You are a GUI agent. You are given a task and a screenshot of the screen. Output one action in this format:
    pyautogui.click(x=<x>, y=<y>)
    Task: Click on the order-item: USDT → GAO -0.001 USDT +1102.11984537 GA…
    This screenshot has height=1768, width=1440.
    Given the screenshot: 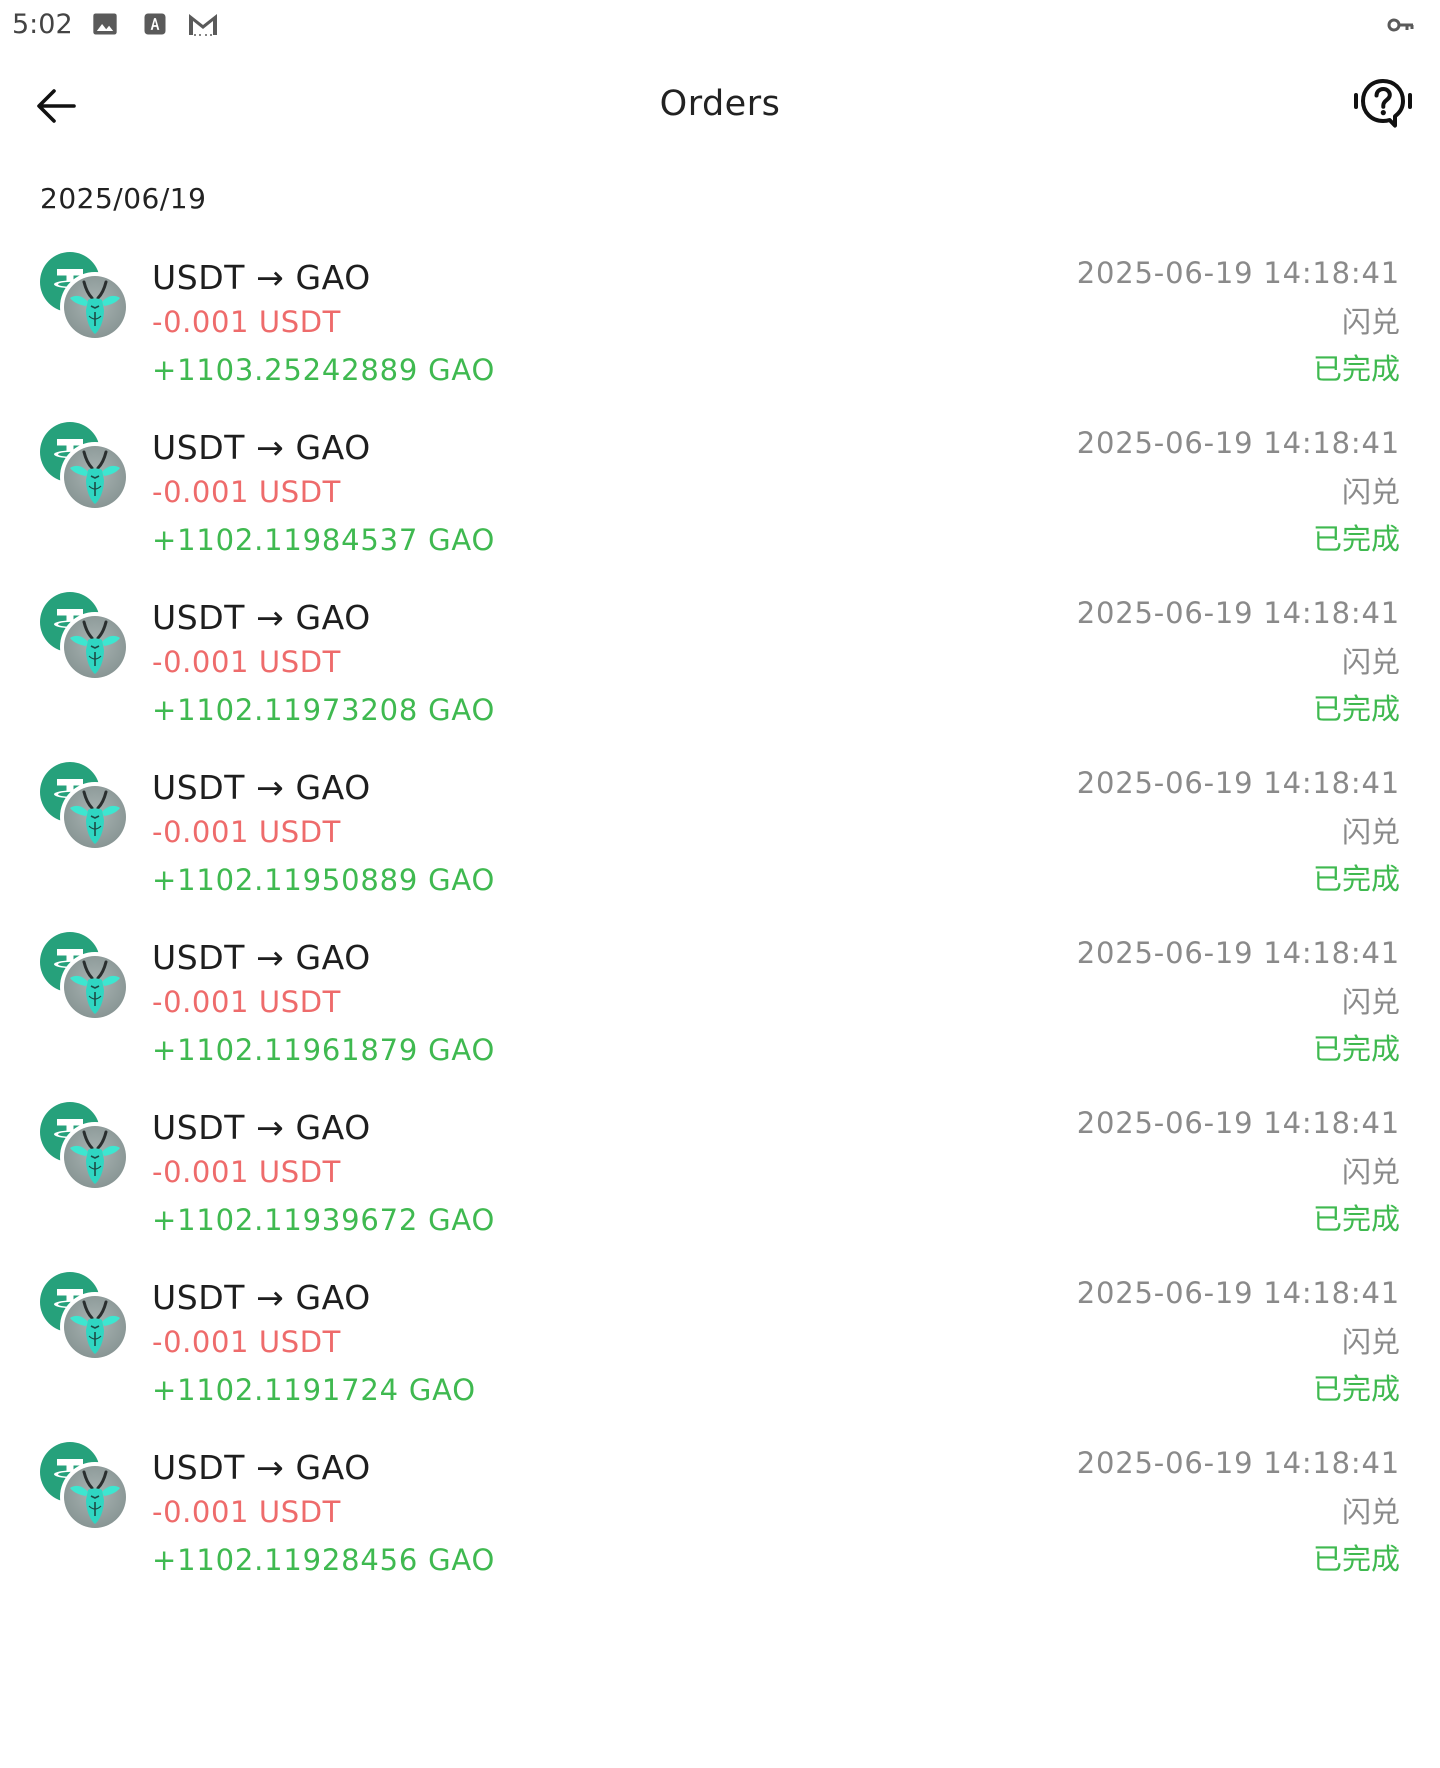 What is the action you would take?
    pyautogui.click(x=720, y=518)
    